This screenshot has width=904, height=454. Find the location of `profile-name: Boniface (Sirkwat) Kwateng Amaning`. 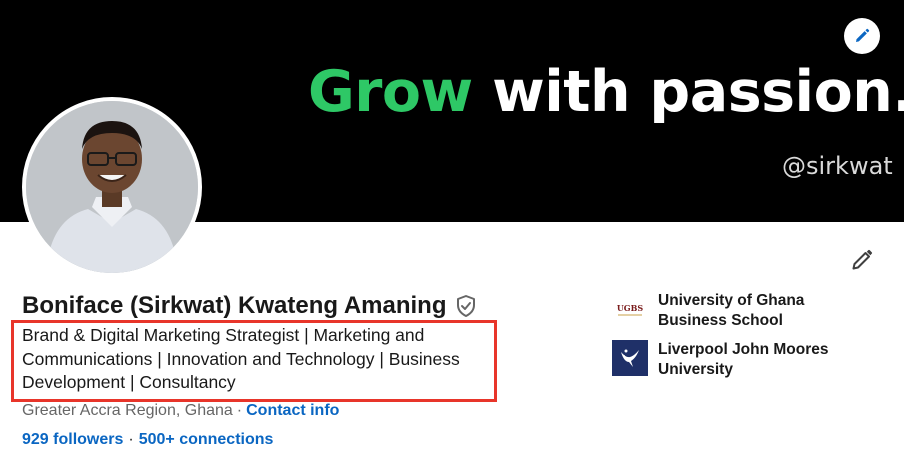

profile-name: Boniface (Sirkwat) Kwateng Amaning is located at coordinates (234, 305).